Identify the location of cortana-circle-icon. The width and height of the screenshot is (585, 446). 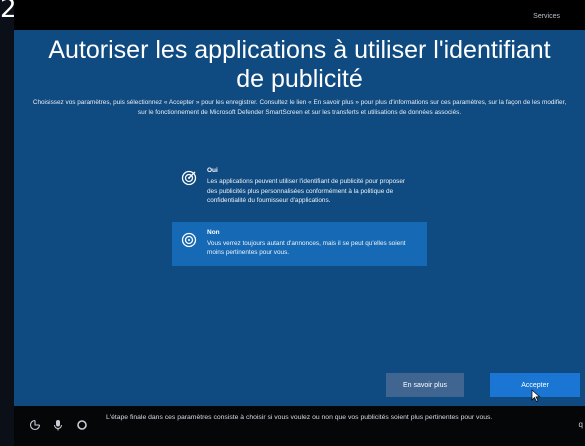
(82, 425).